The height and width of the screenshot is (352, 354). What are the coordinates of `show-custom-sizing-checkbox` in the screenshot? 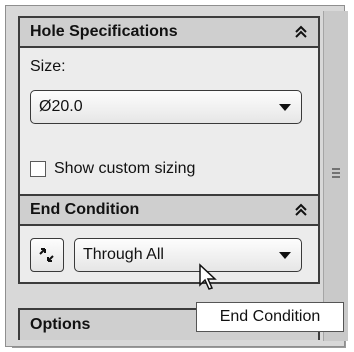 It's located at (38, 169).